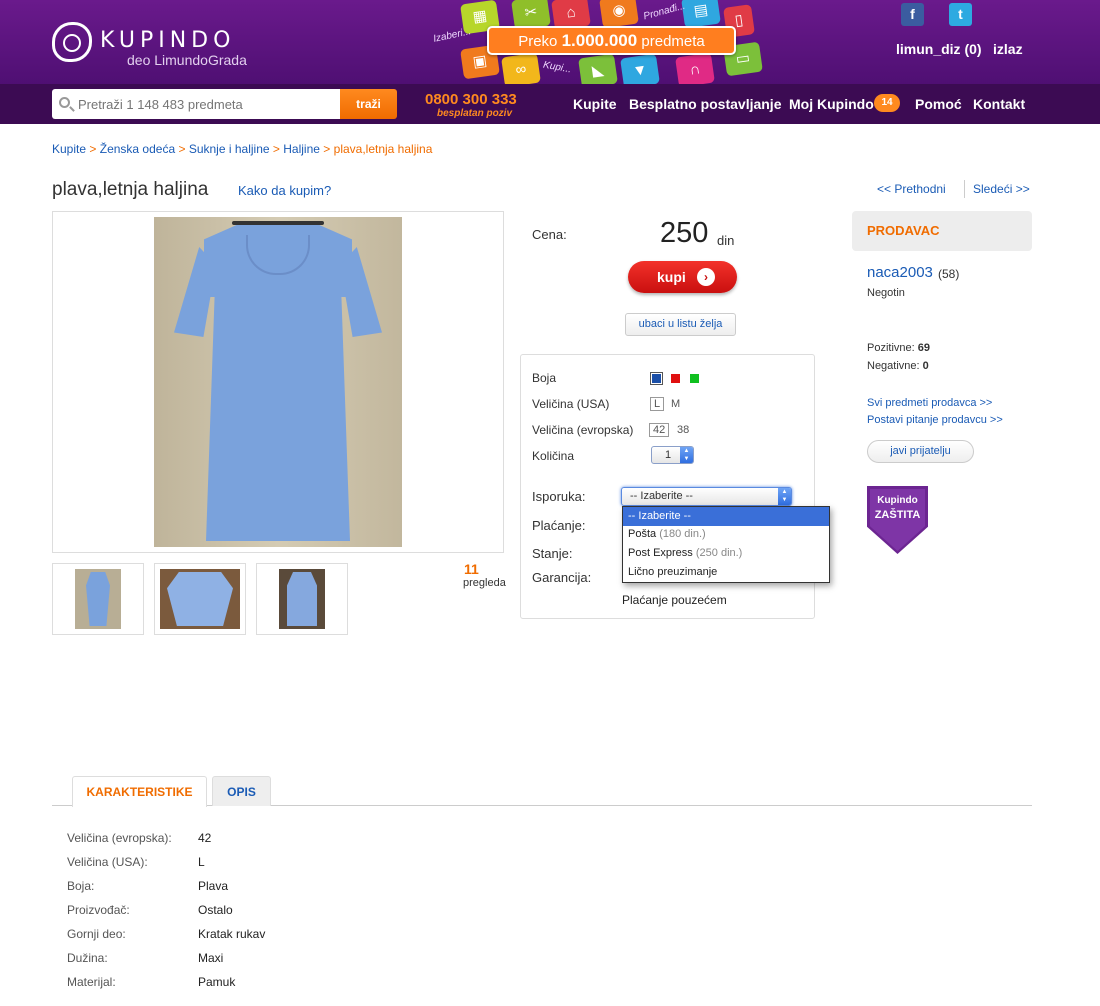 The height and width of the screenshot is (1006, 1100). Describe the element at coordinates (887, 103) in the screenshot. I see `notification-badge: 14` at that location.